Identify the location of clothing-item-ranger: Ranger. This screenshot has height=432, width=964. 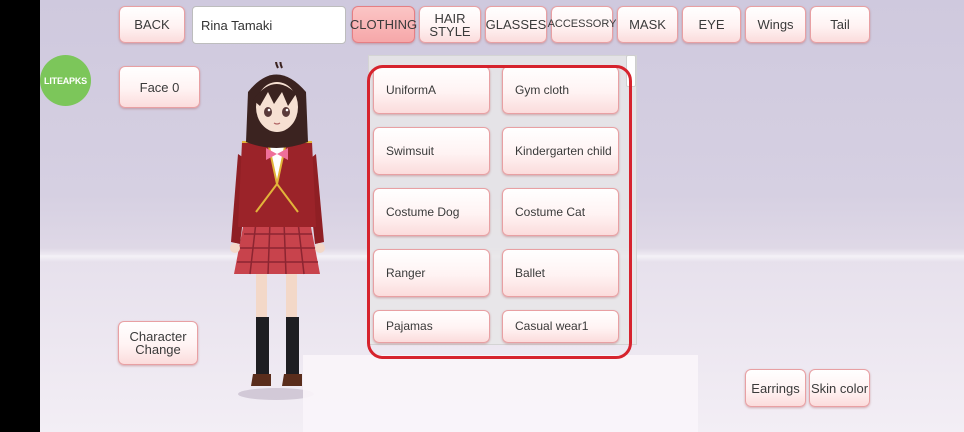
(431, 273).